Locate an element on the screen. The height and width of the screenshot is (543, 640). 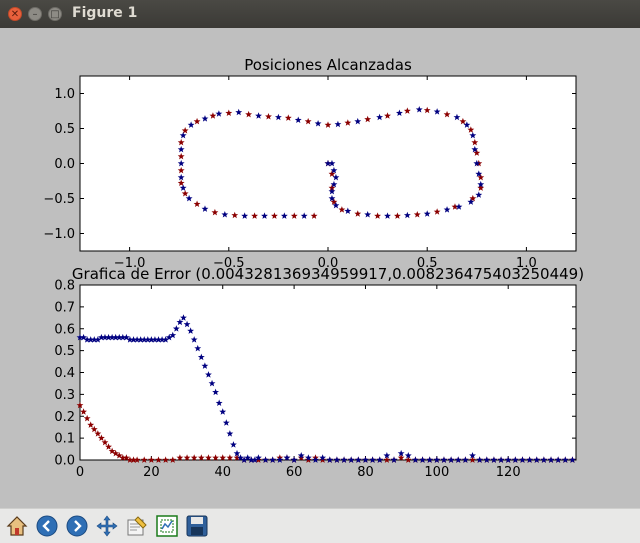
zoom-icon is located at coordinates (137, 526).